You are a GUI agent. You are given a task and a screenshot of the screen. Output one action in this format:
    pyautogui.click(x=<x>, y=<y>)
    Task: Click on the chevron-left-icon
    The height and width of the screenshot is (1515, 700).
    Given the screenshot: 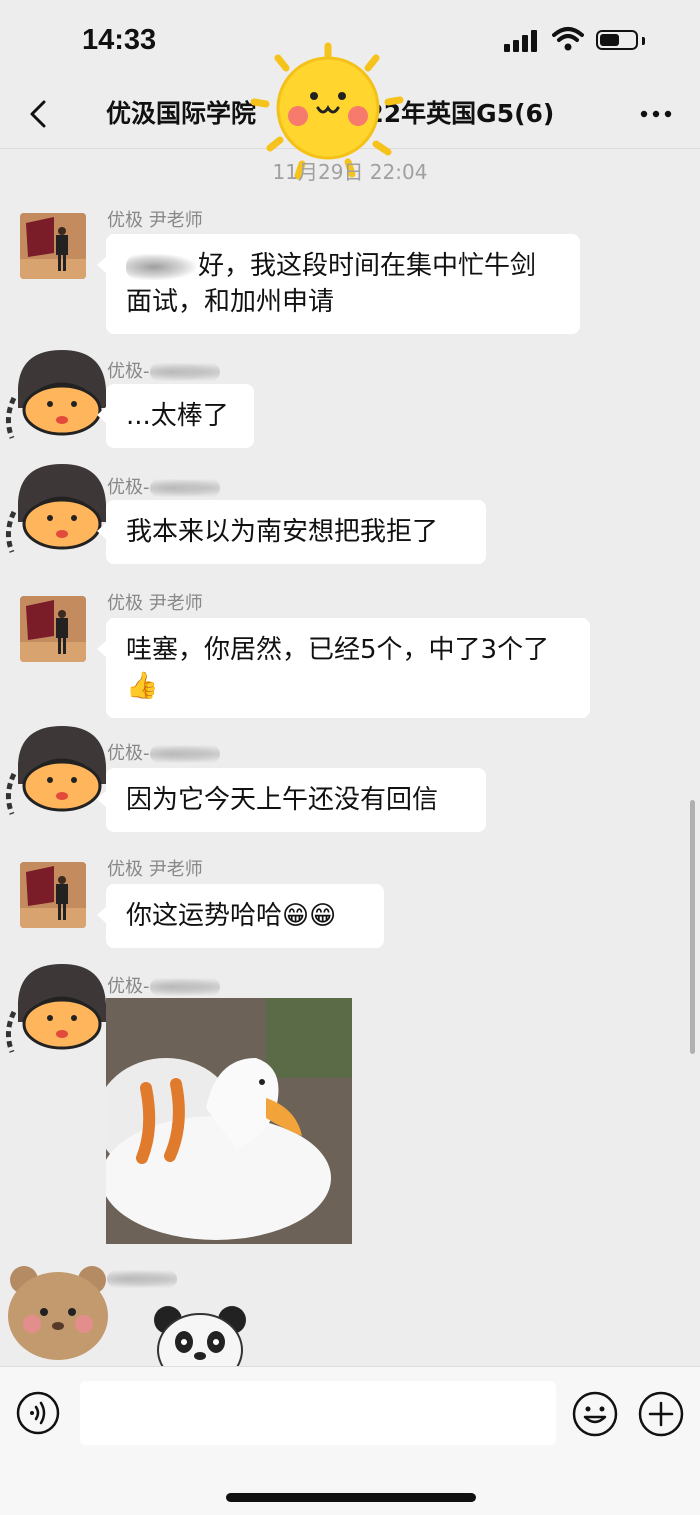 What is the action you would take?
    pyautogui.click(x=40, y=114)
    